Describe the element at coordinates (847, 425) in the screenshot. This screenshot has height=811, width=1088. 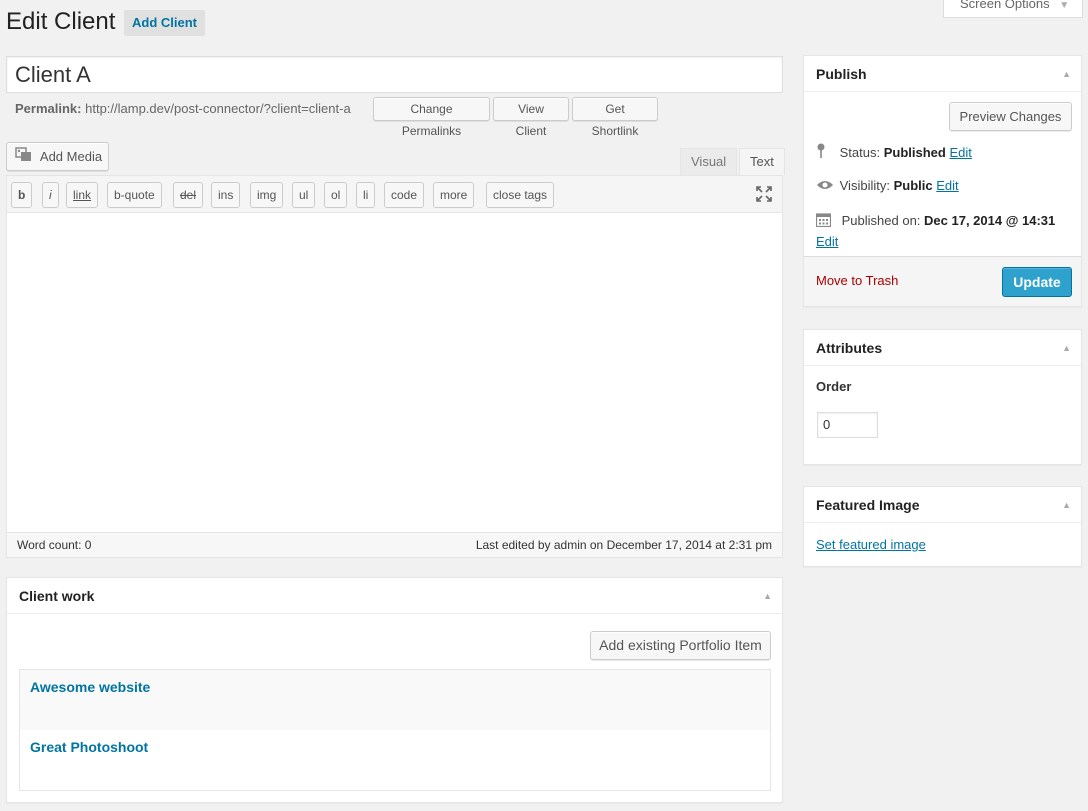
I see `order-input: 0` at that location.